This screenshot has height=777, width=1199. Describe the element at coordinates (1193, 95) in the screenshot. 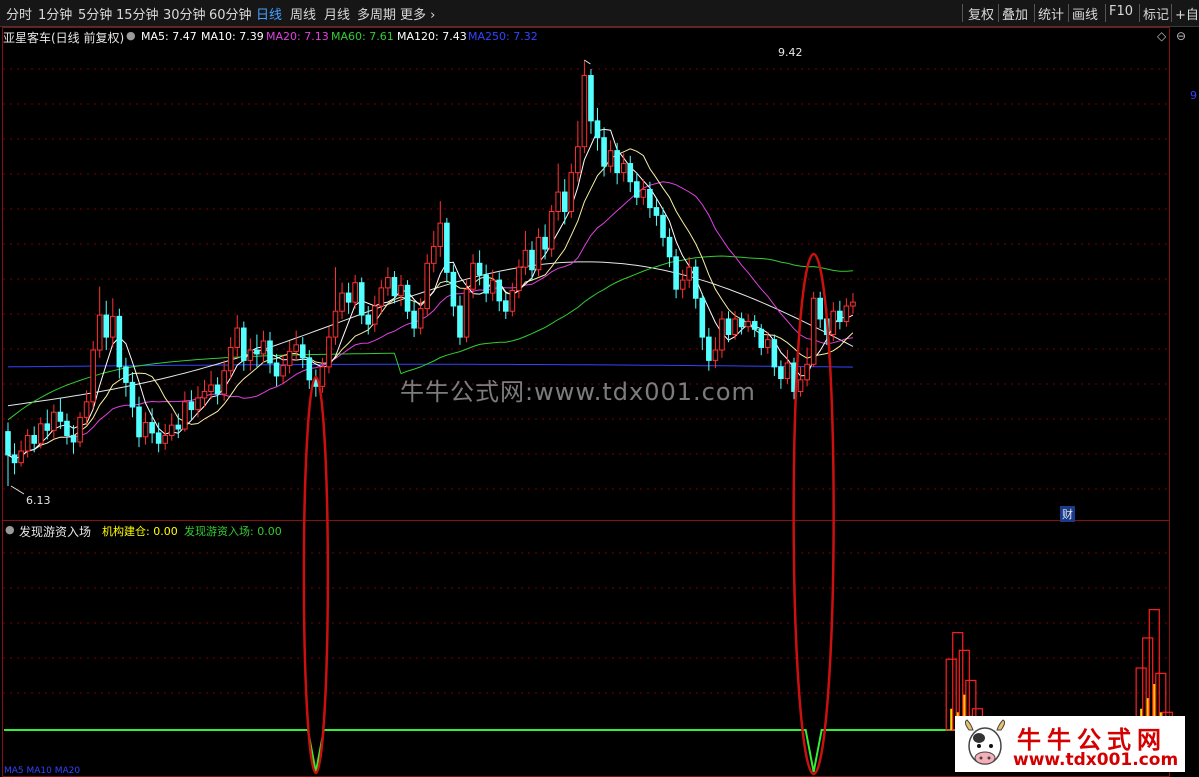

I see `right-edge-label: 9` at that location.